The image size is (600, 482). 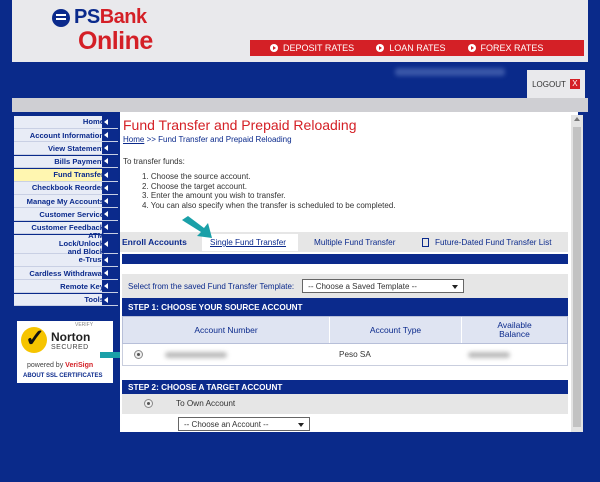 I want to click on tab-single-fund-transfer: Single Fund Transfer, so click(x=250, y=242).